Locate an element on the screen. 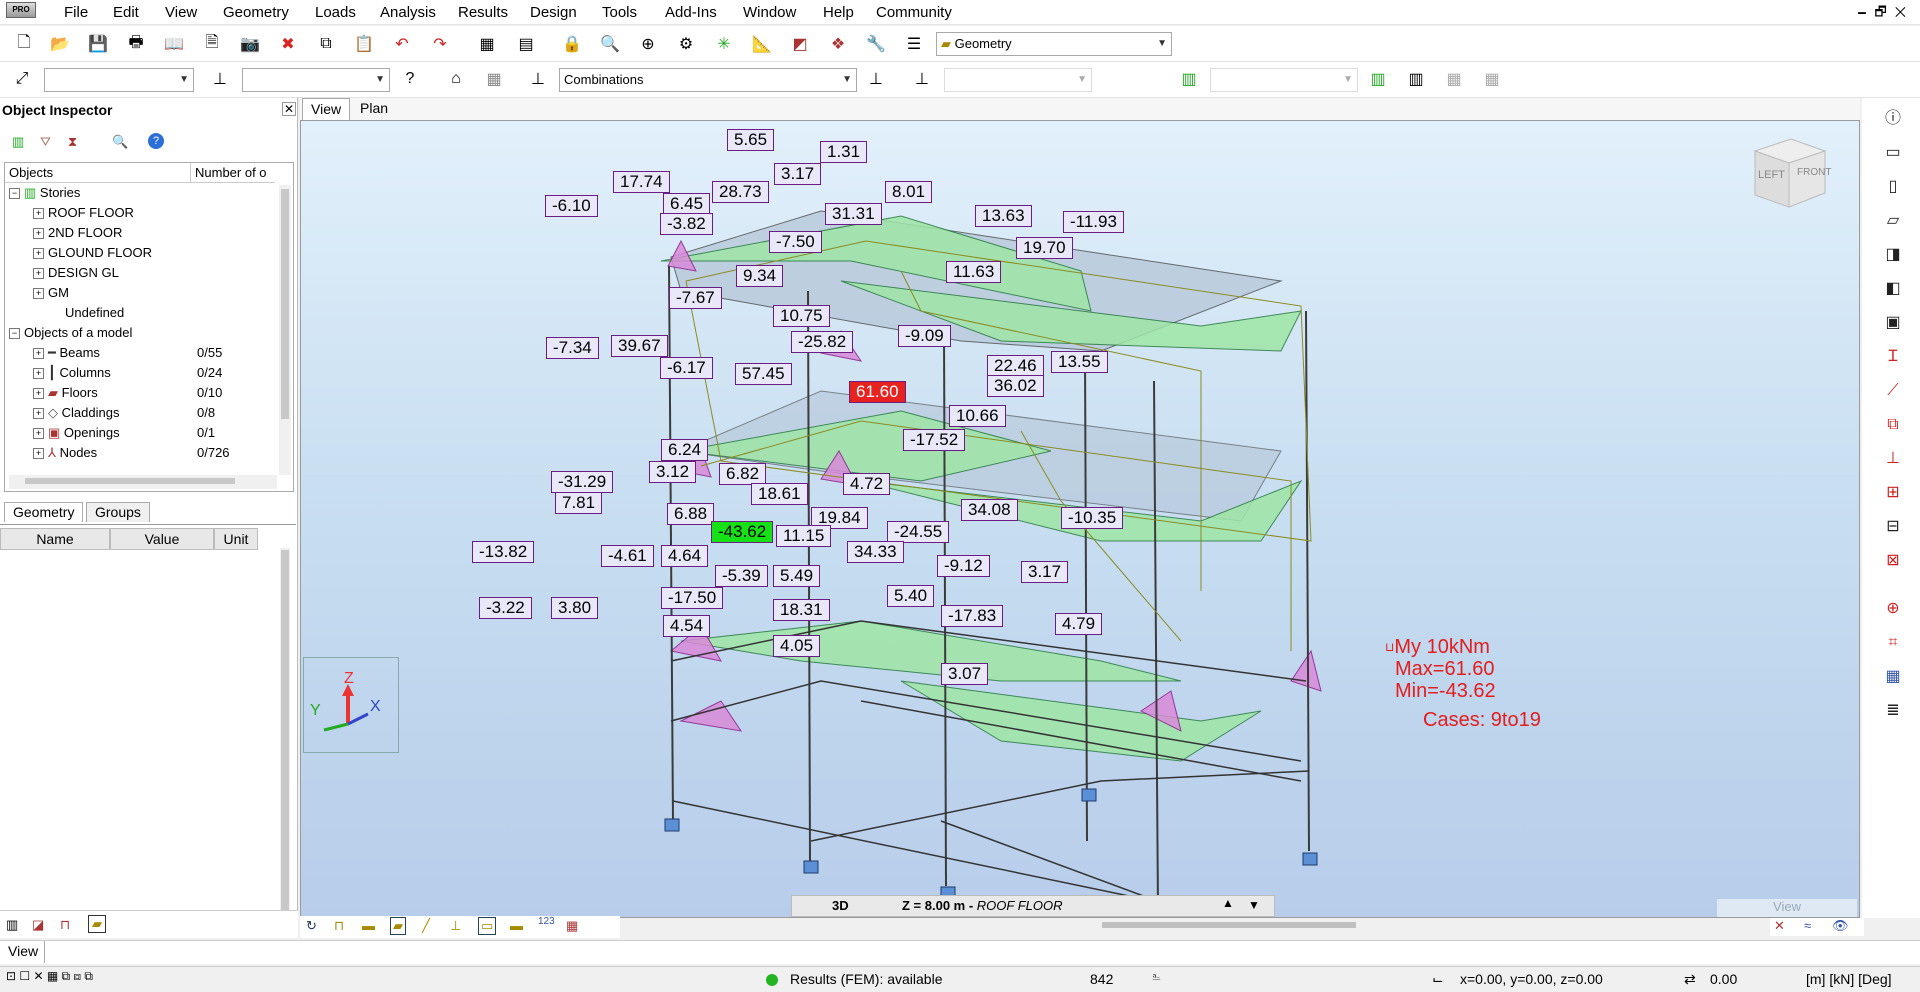 The height and width of the screenshot is (992, 1920). moment-label: 34.08 is located at coordinates (989, 510).